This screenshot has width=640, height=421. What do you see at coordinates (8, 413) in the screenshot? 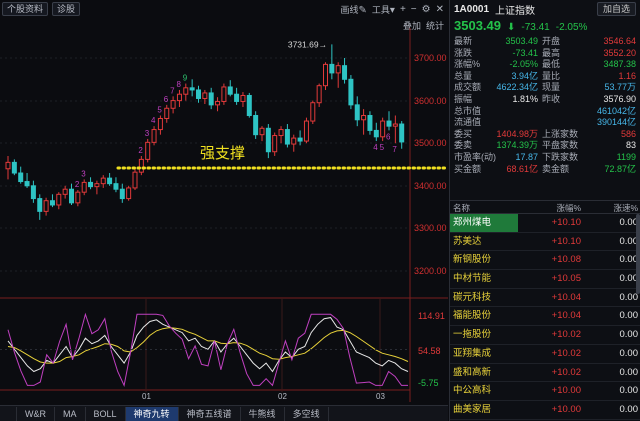
I see `indicator-tab` at bounding box center [8, 413].